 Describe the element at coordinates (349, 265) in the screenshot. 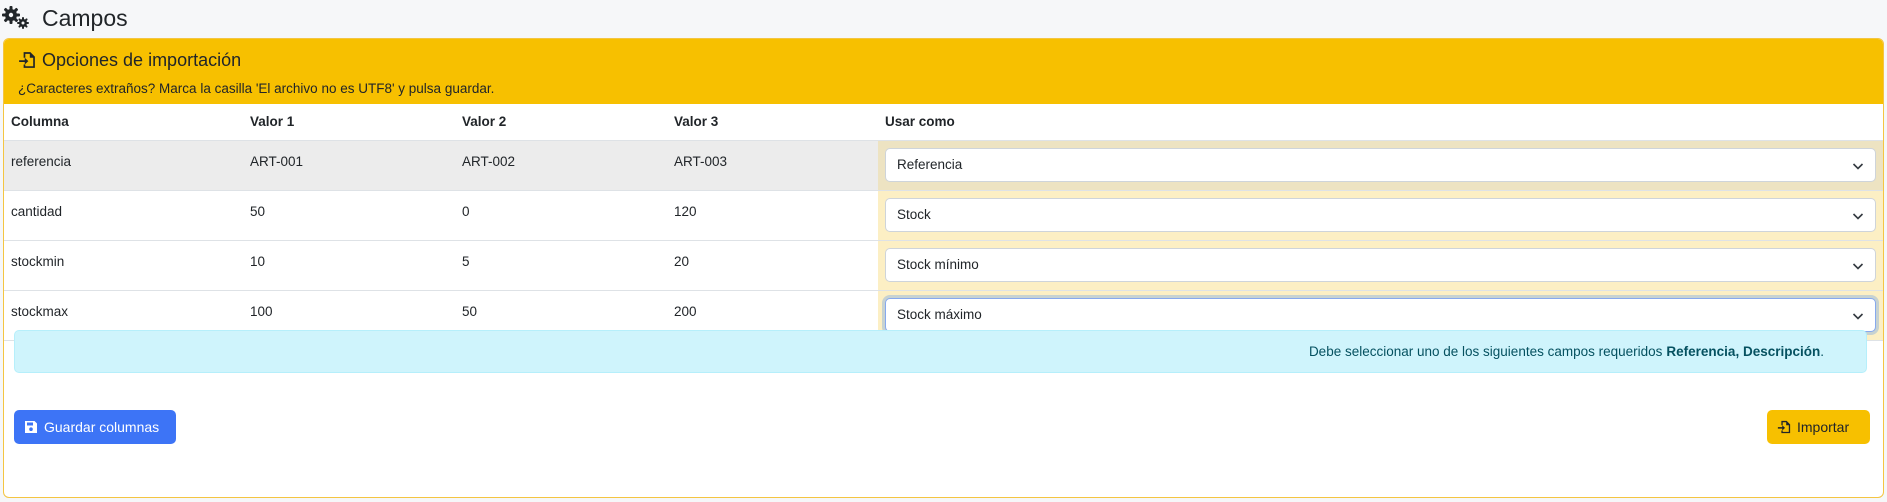

I see `cell-valor-1: 10` at that location.